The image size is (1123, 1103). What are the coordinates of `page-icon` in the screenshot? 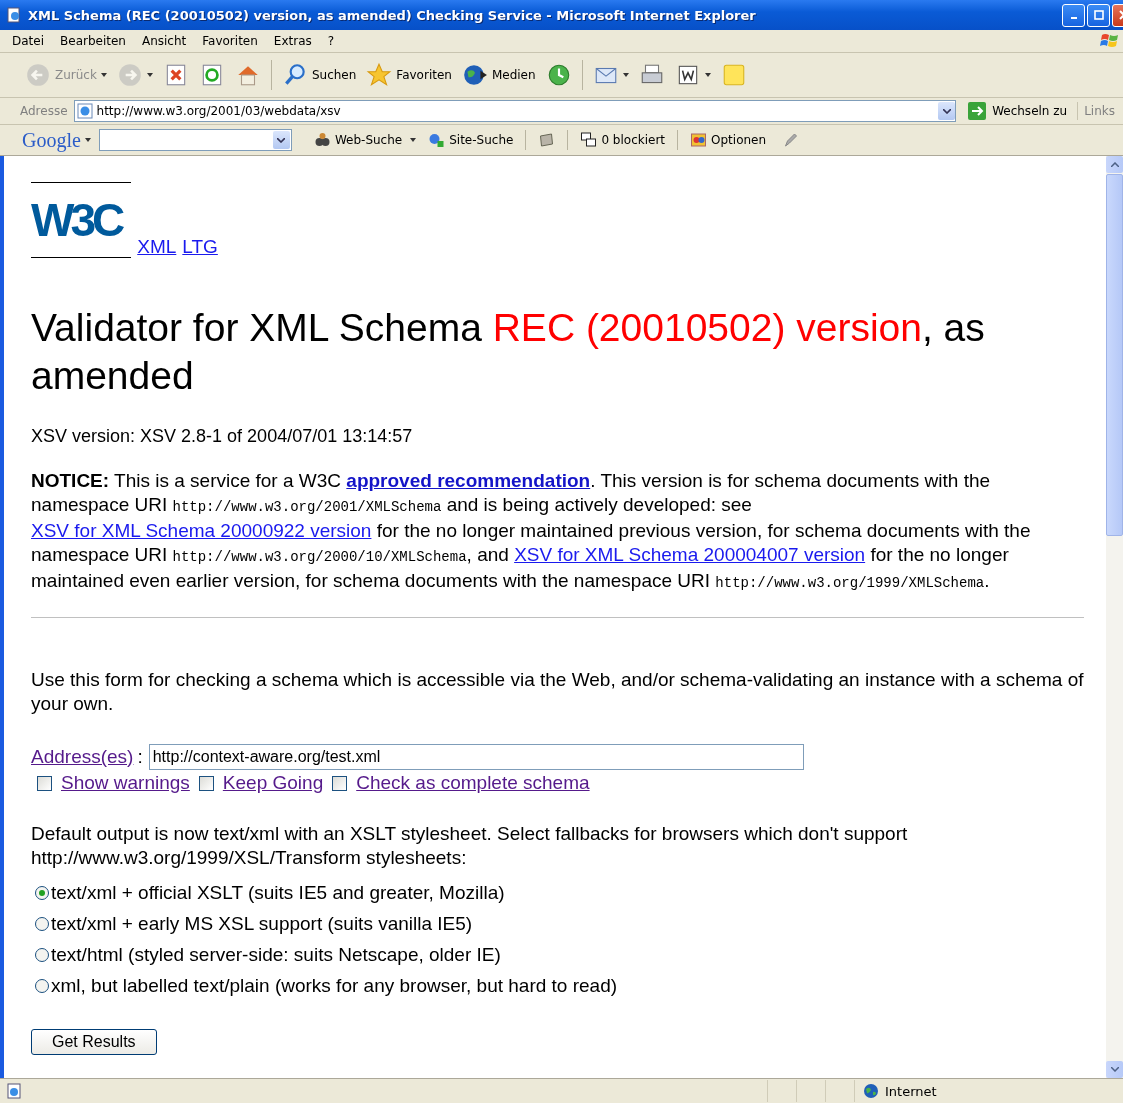 It's located at (14, 1091).